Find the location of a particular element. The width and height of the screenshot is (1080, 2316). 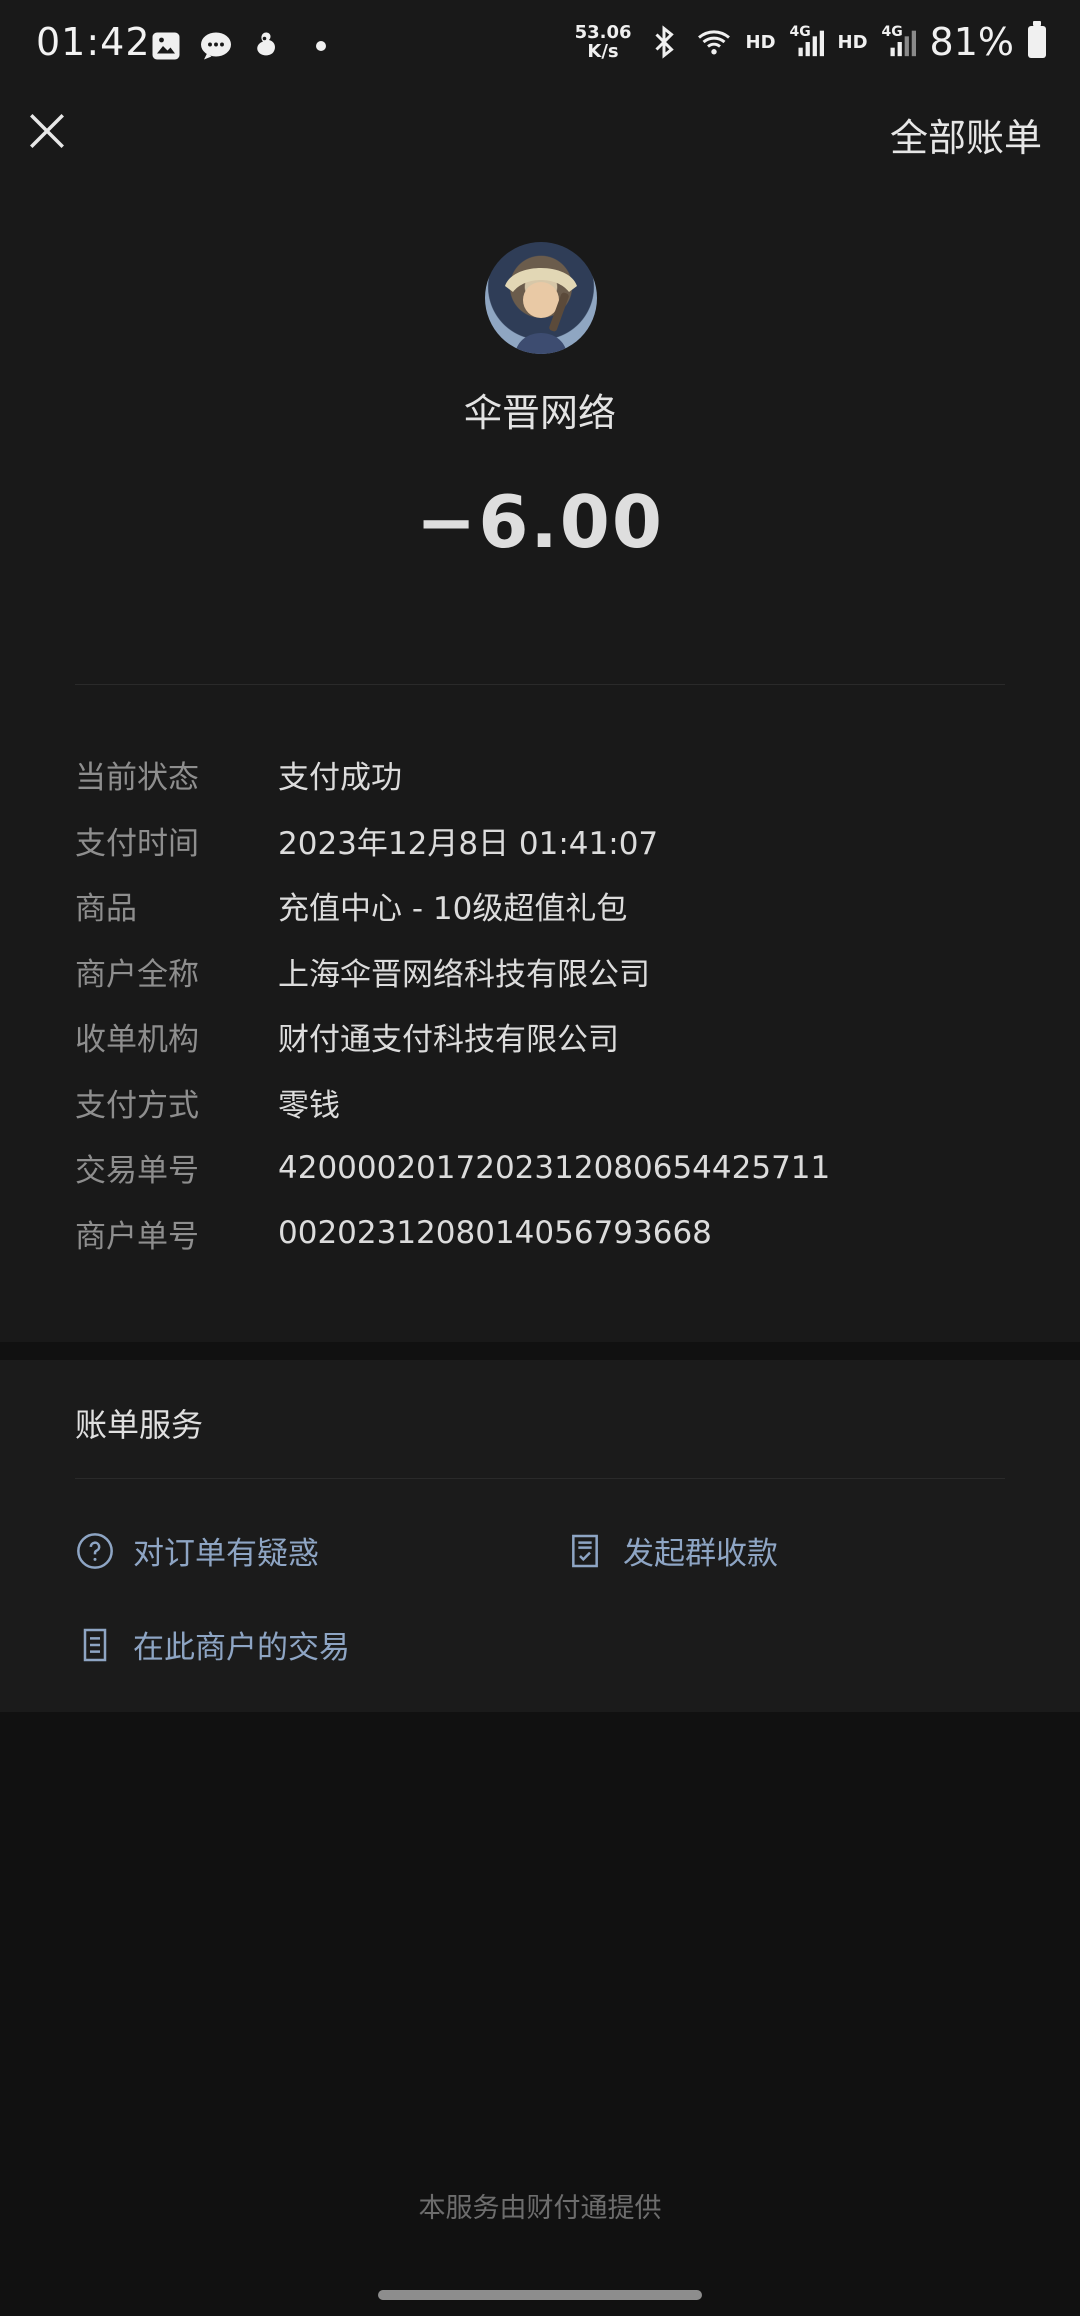

merchant-transactions-link: 在此商户的交易 is located at coordinates (212, 1644).